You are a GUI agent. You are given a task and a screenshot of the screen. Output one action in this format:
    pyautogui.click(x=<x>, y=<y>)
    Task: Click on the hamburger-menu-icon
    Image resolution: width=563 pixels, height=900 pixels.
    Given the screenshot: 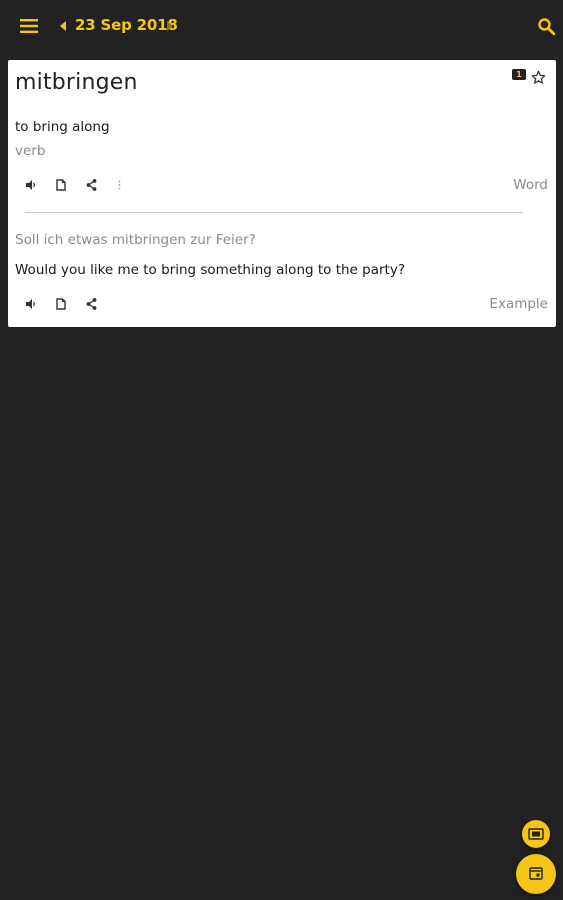 What is the action you would take?
    pyautogui.click(x=29, y=26)
    